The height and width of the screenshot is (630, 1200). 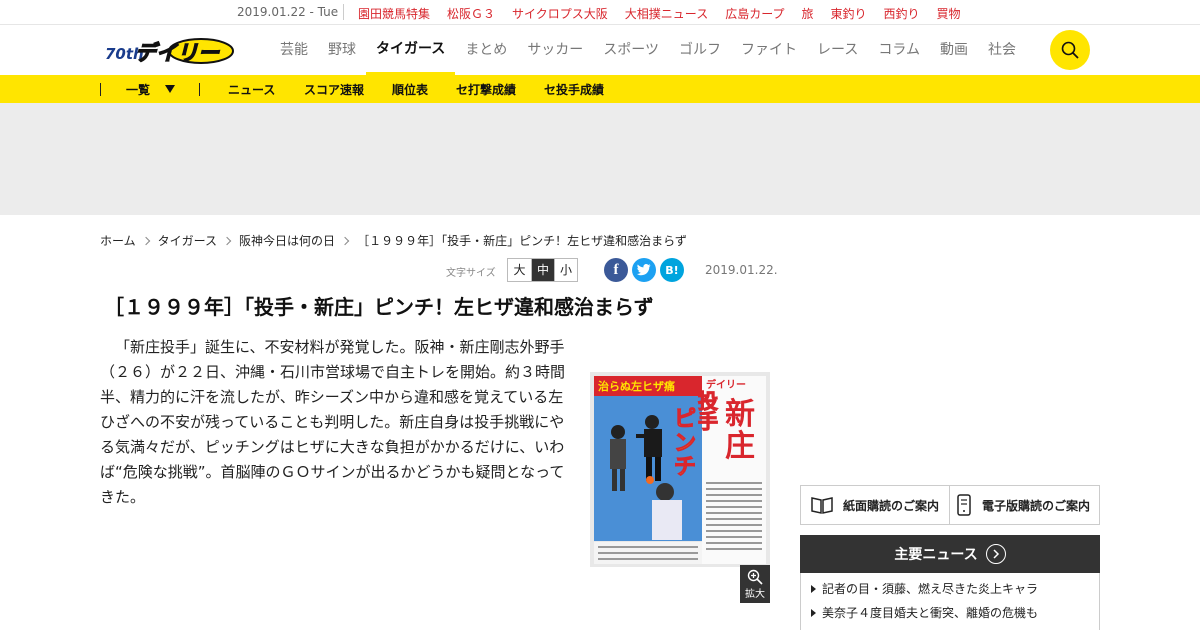 I want to click on subnav-batting: セ打撃成績, so click(x=486, y=89).